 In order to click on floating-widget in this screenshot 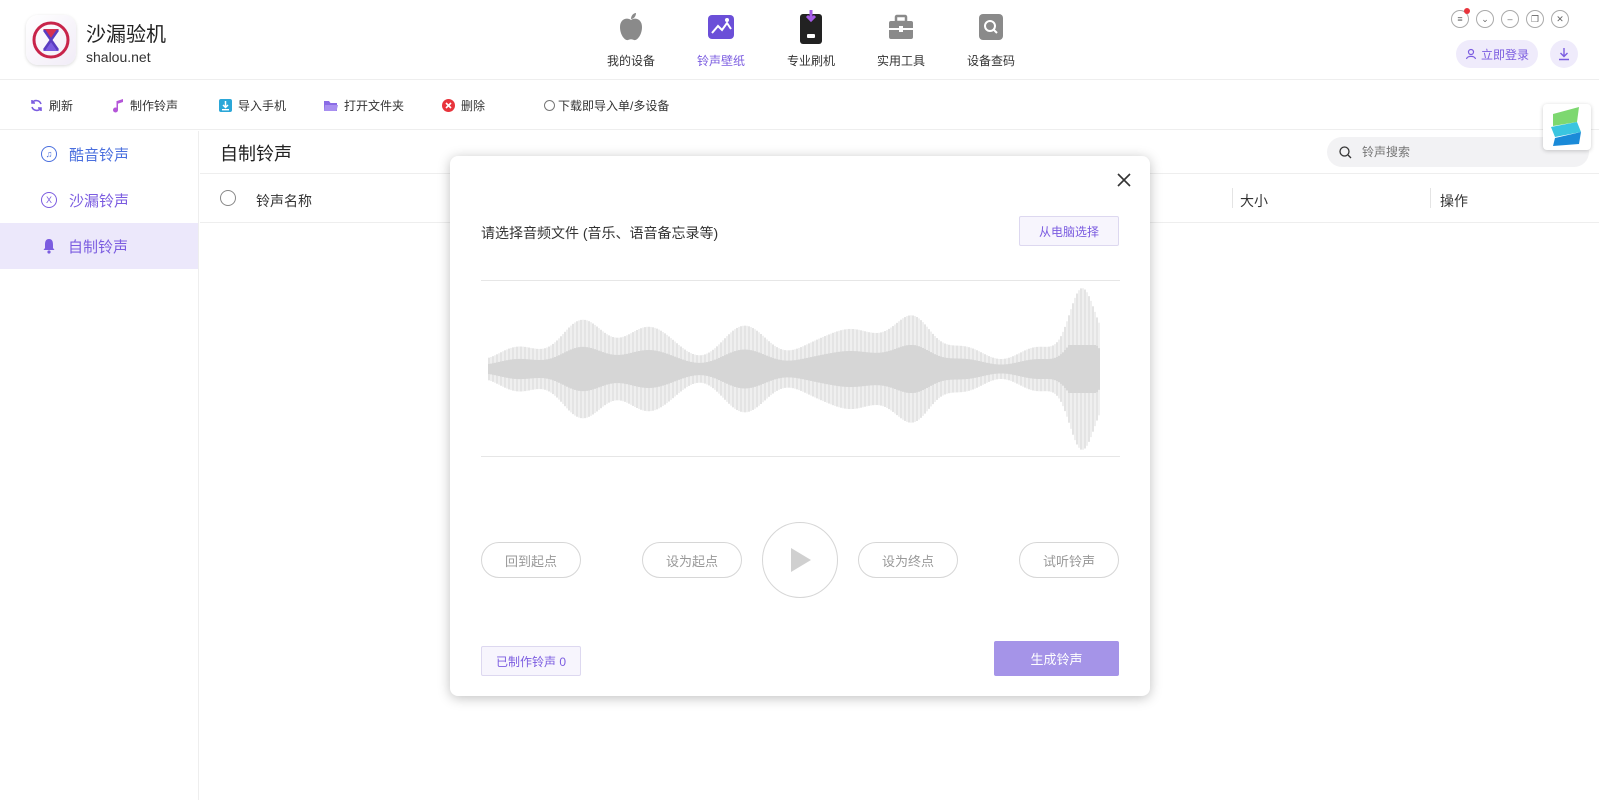, I will do `click(1567, 127)`.